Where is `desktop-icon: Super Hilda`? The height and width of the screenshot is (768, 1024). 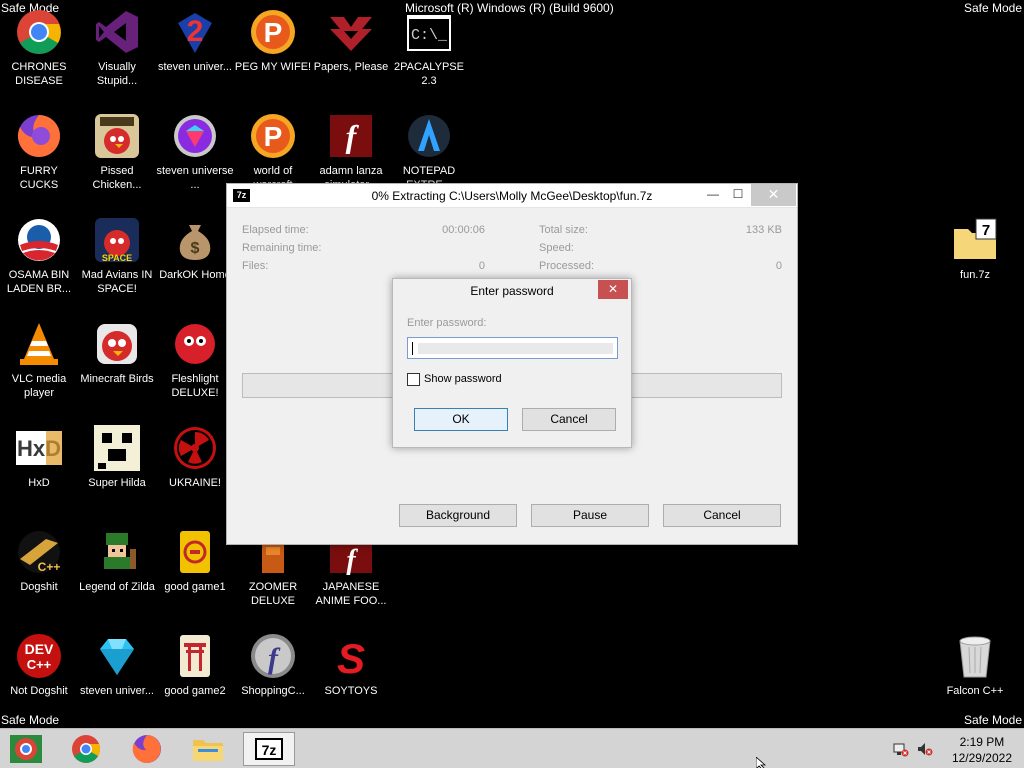 desktop-icon: Super Hilda is located at coordinates (117, 457).